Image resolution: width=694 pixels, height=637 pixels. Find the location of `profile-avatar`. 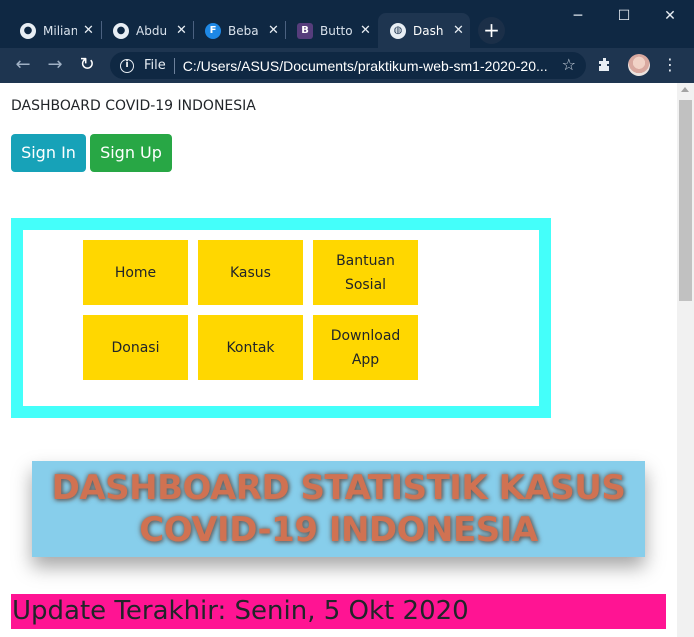

profile-avatar is located at coordinates (639, 65).